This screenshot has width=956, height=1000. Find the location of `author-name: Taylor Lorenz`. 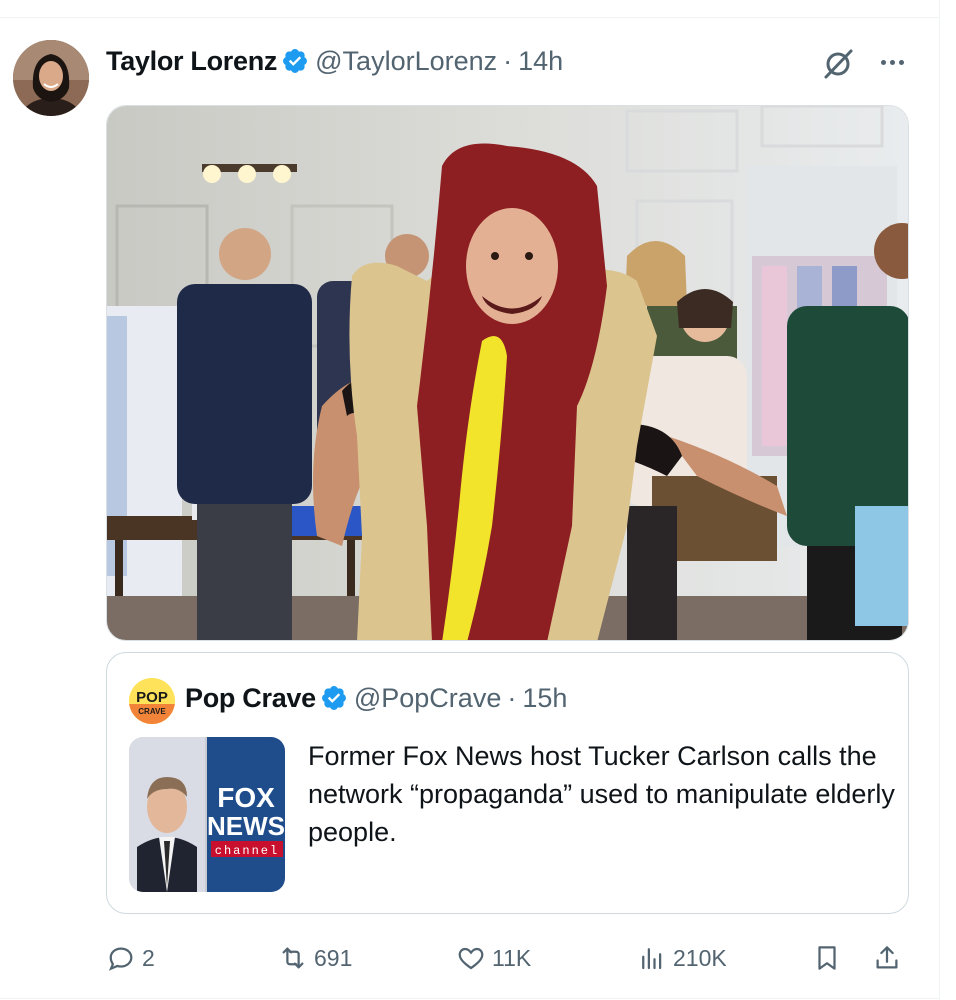

author-name: Taylor Lorenz is located at coordinates (191, 61).